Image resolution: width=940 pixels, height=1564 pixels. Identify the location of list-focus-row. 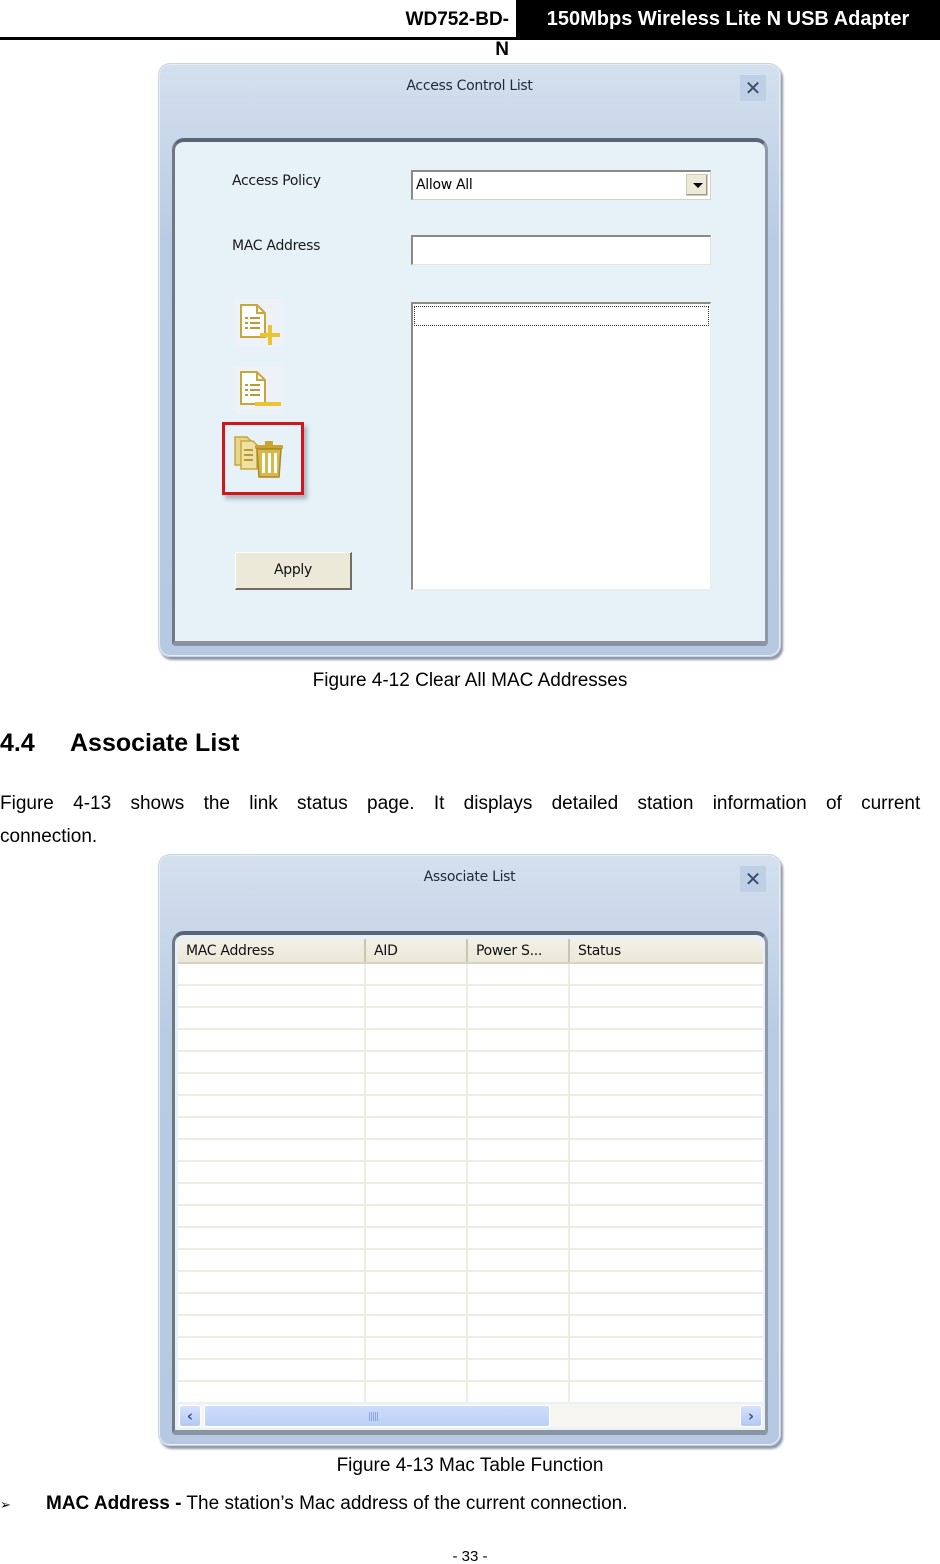
(561, 316).